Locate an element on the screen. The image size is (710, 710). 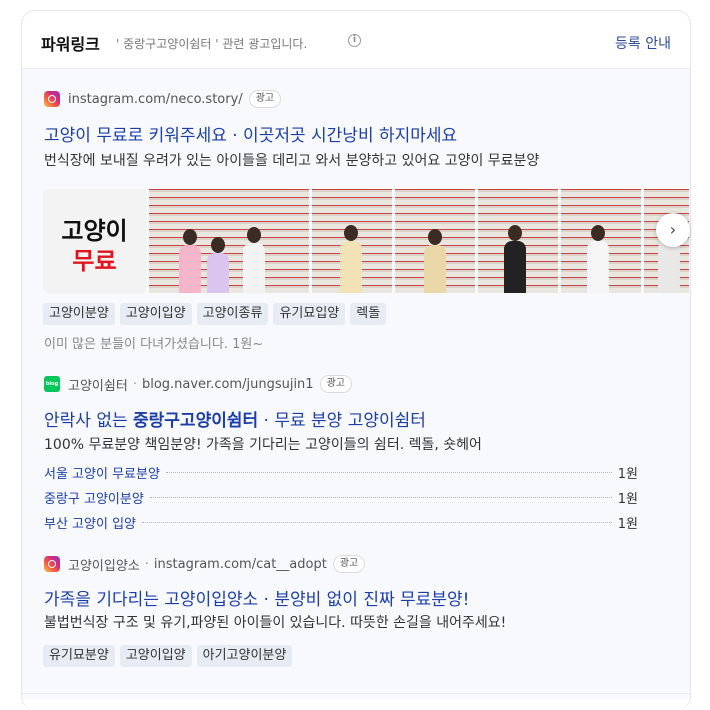
ad-title-prefix: 안락사 없는 is located at coordinates (89, 421).